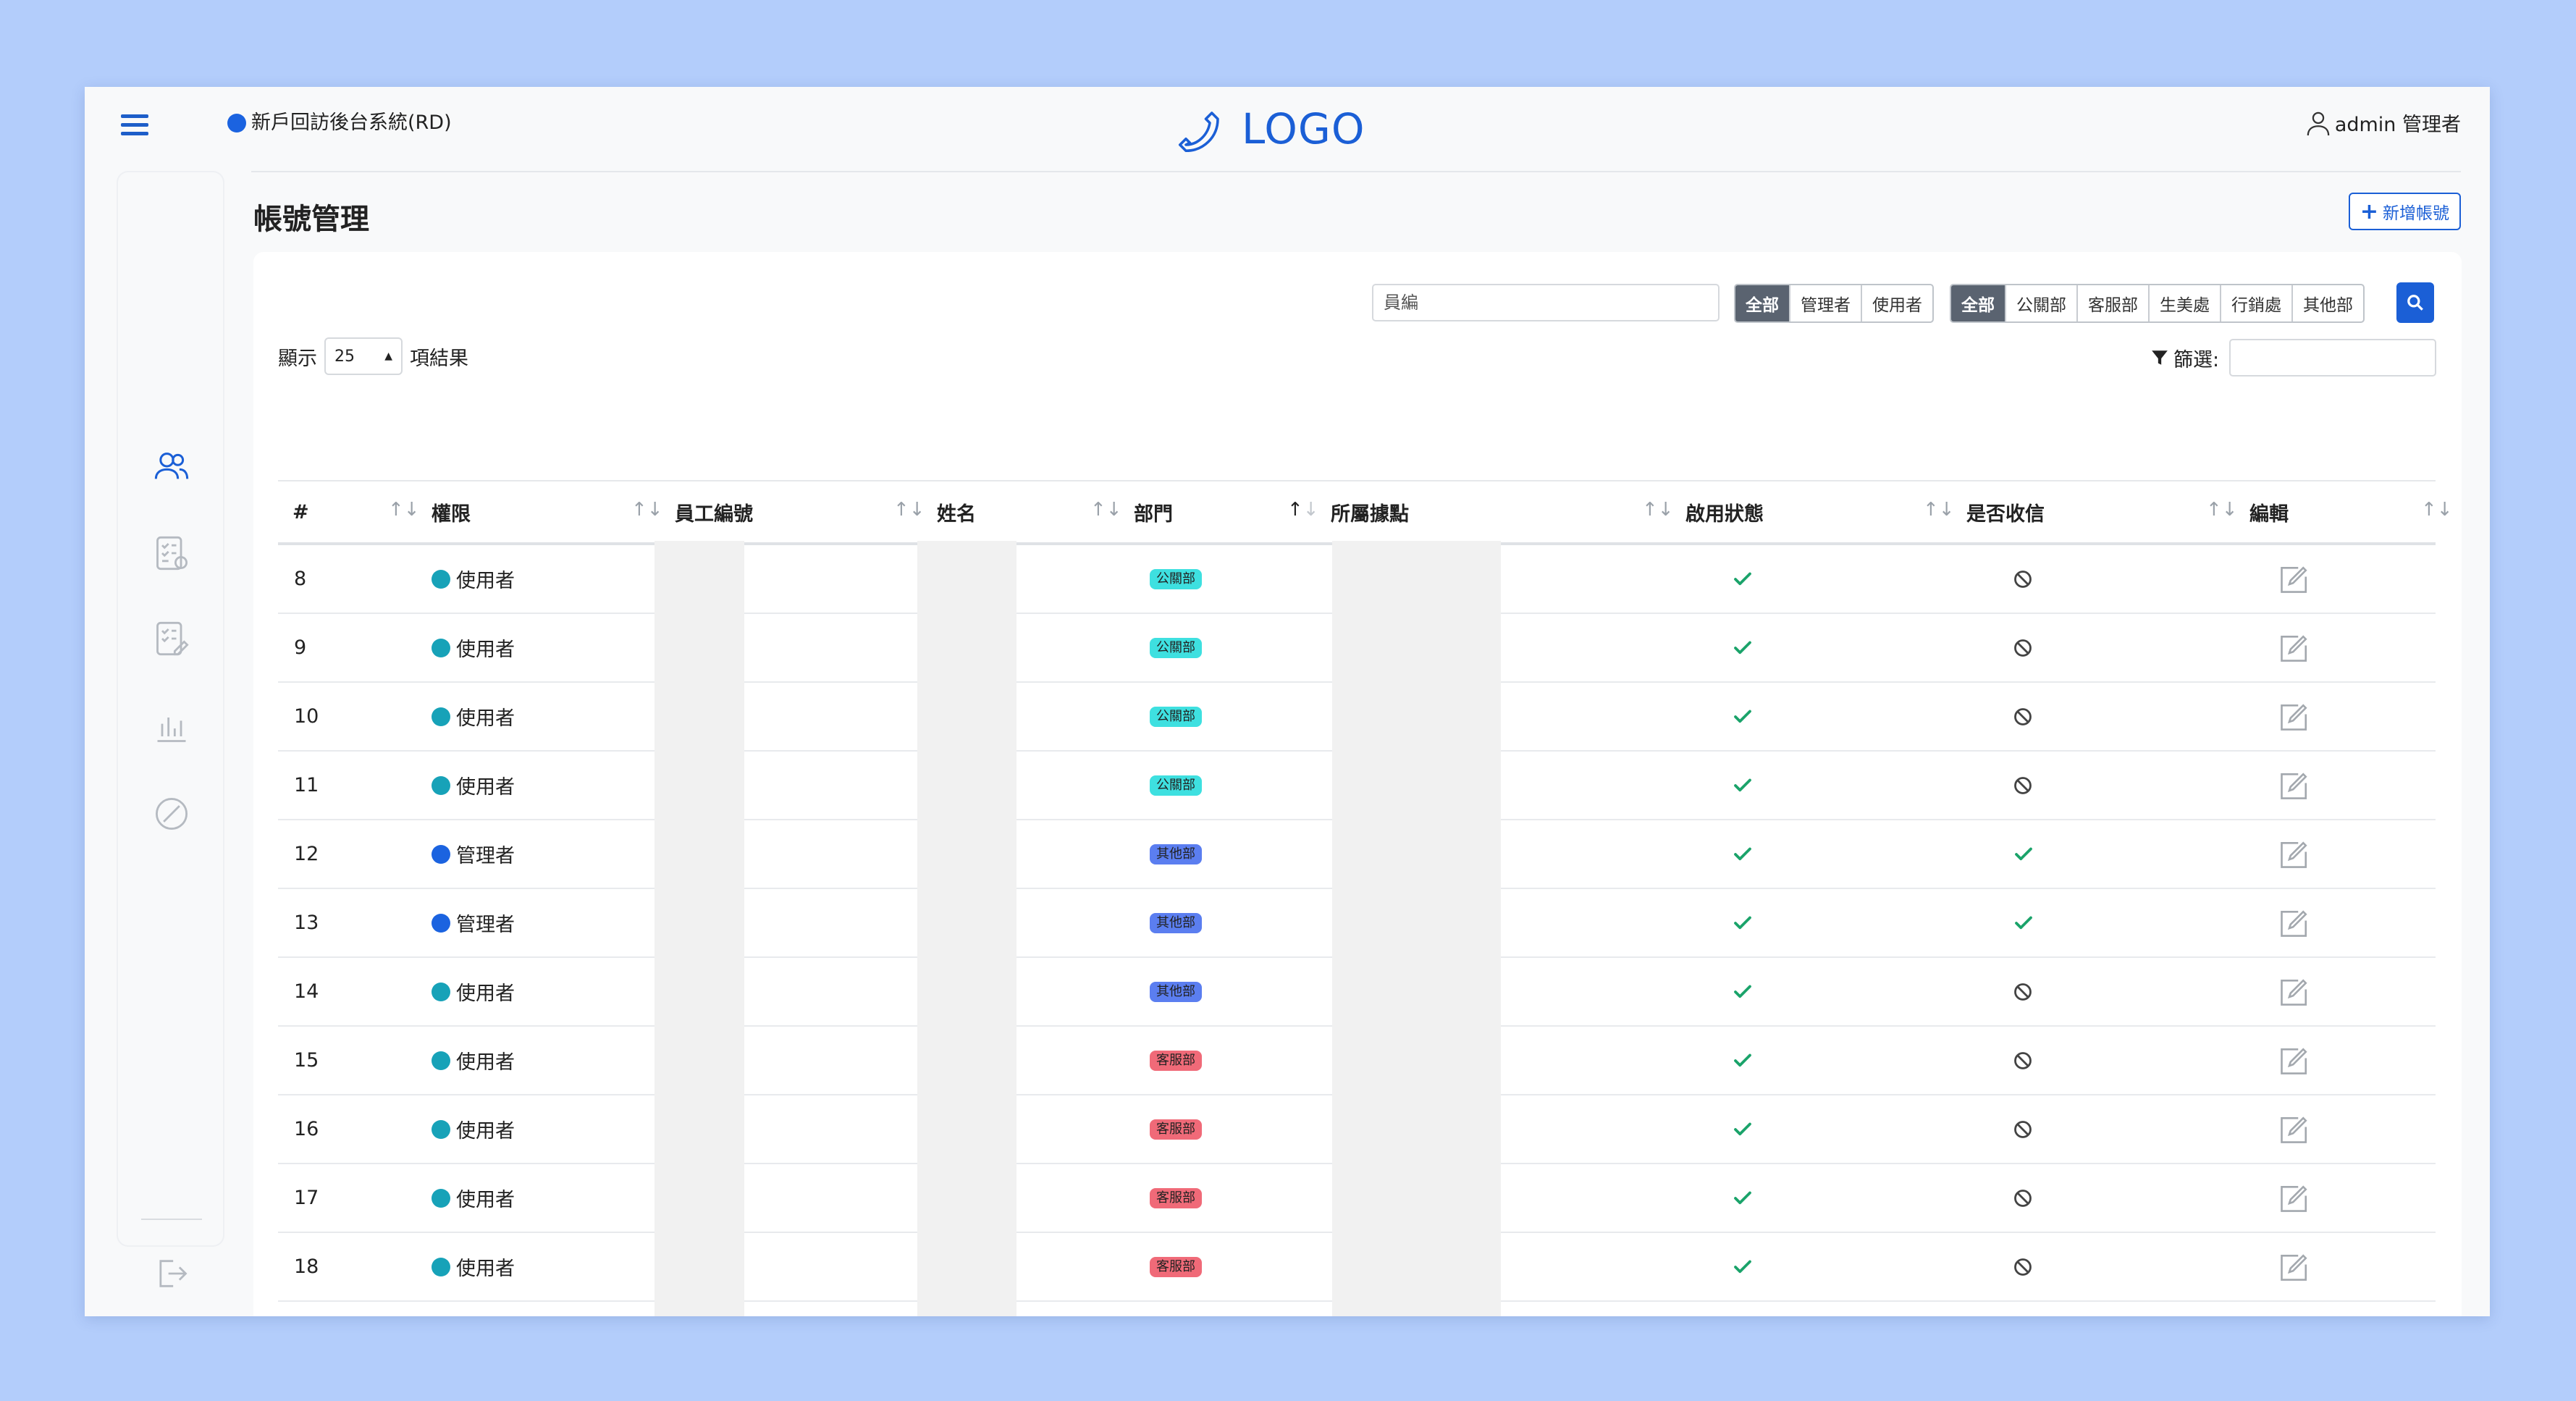 The height and width of the screenshot is (1401, 2576). Describe the element at coordinates (171, 727) in the screenshot. I see `bar-chart-icon` at that location.